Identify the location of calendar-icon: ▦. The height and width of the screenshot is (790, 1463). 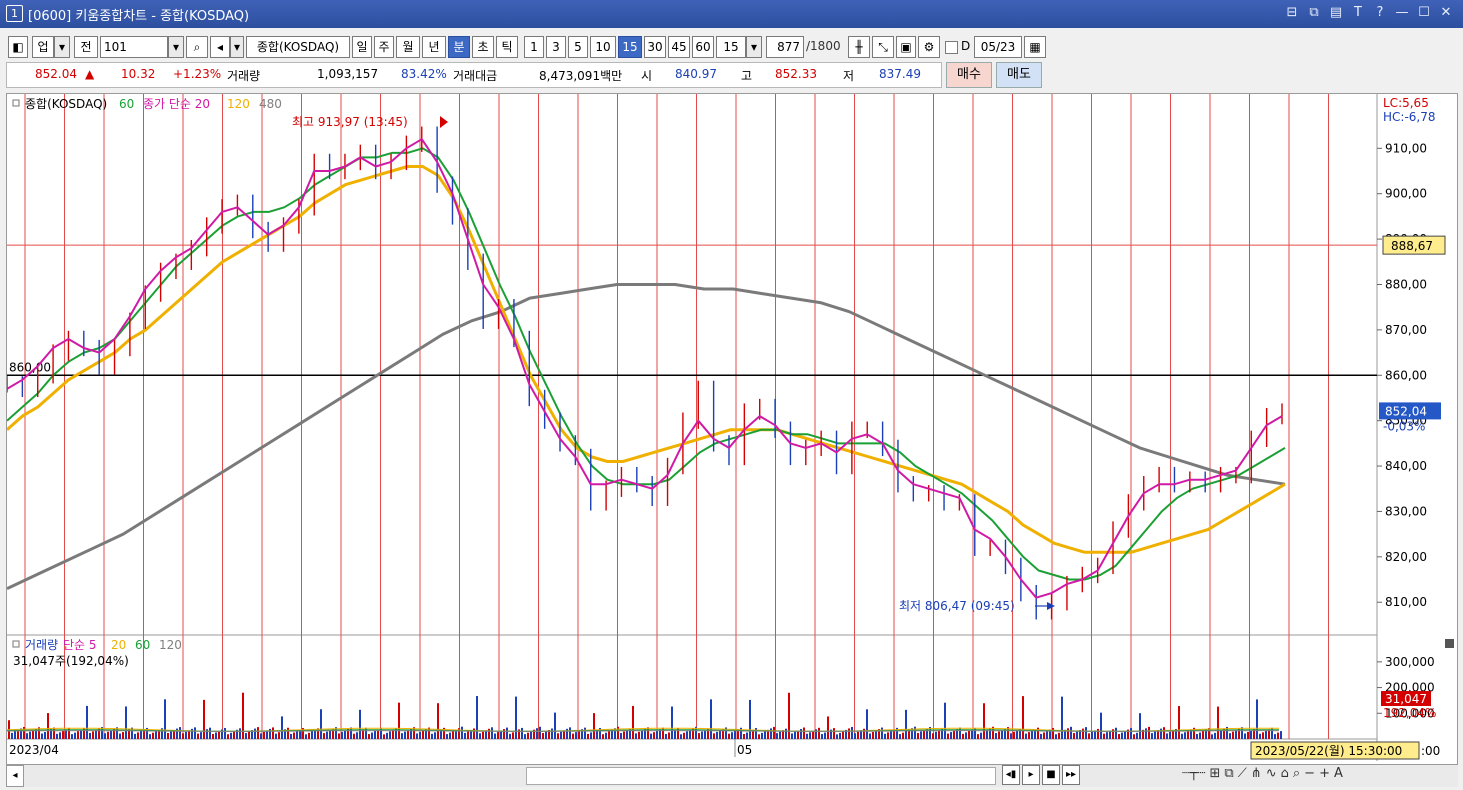
(1035, 47).